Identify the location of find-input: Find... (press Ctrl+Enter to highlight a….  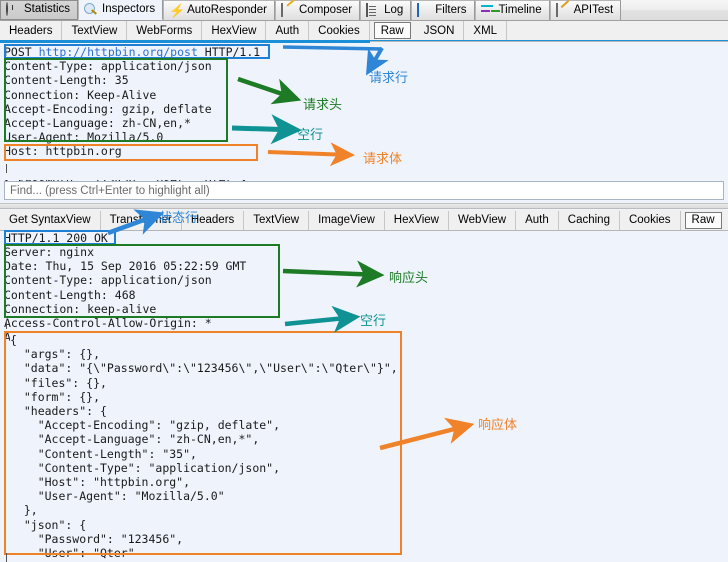
(364, 190).